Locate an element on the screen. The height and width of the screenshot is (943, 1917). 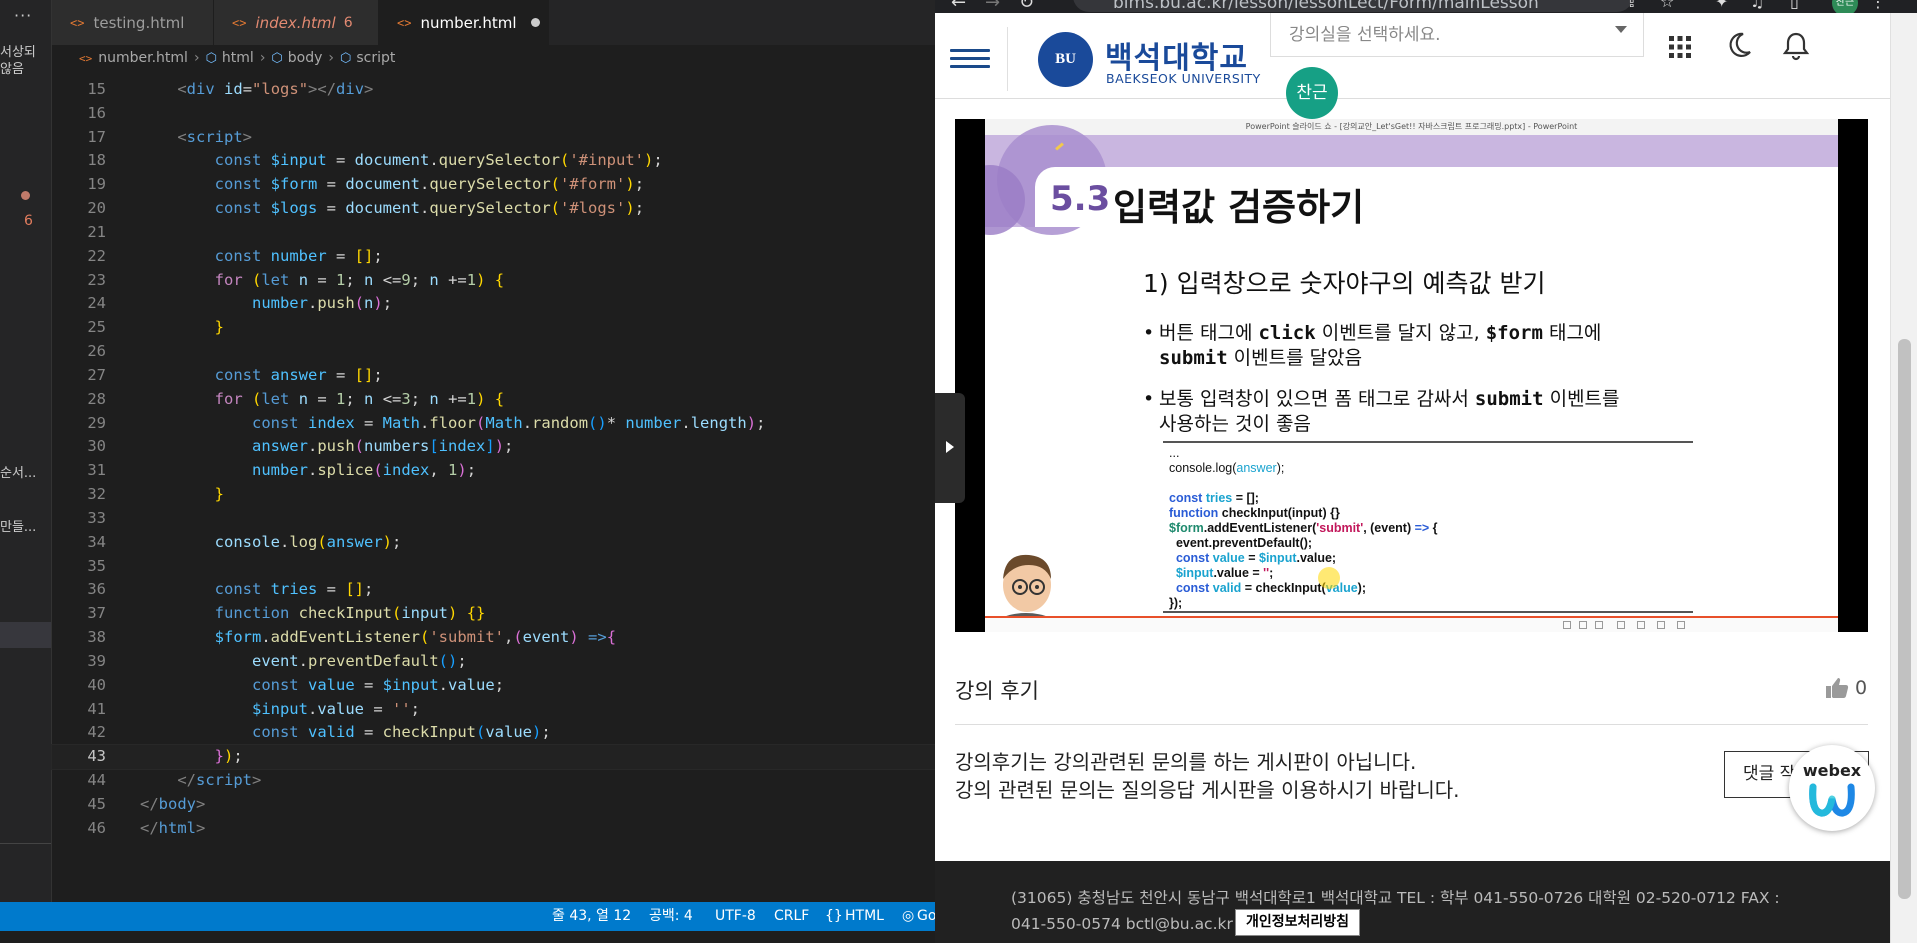
code-line: 42 const valid = checkInput(value); is located at coordinates (493, 733).